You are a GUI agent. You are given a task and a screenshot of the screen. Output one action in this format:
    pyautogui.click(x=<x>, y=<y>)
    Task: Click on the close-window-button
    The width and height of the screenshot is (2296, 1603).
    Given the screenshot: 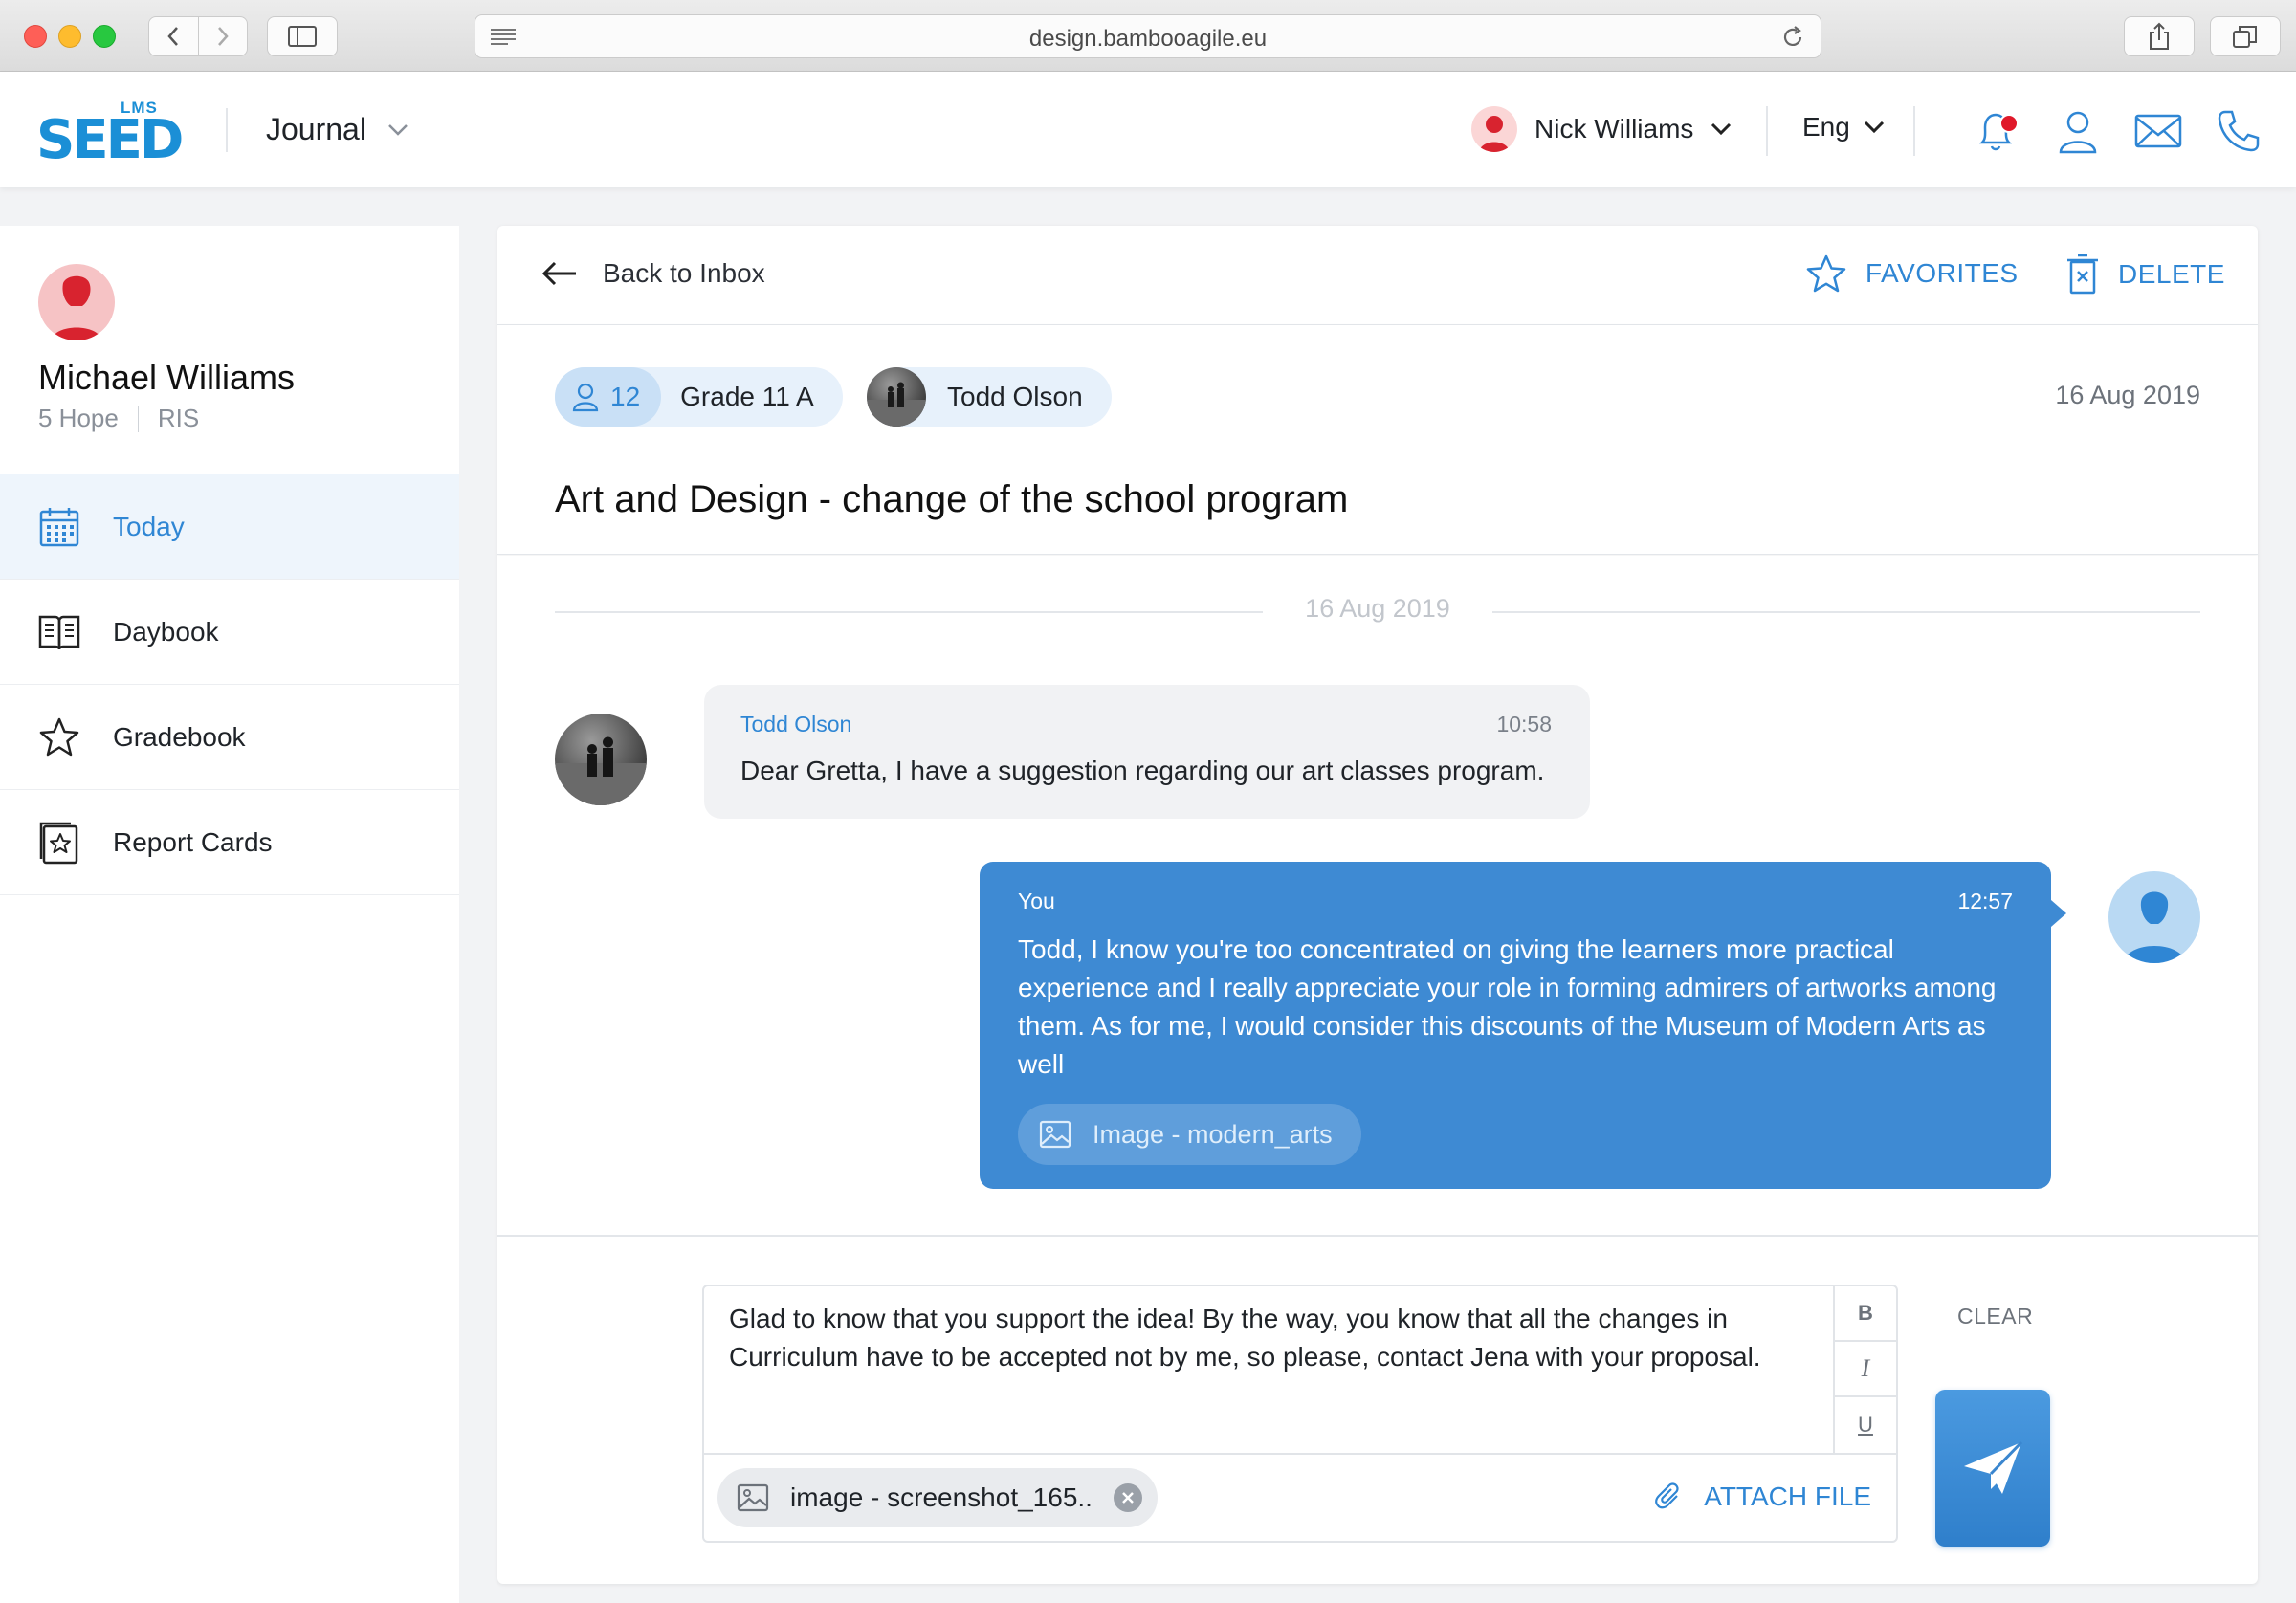 What is the action you would take?
    pyautogui.click(x=35, y=37)
    